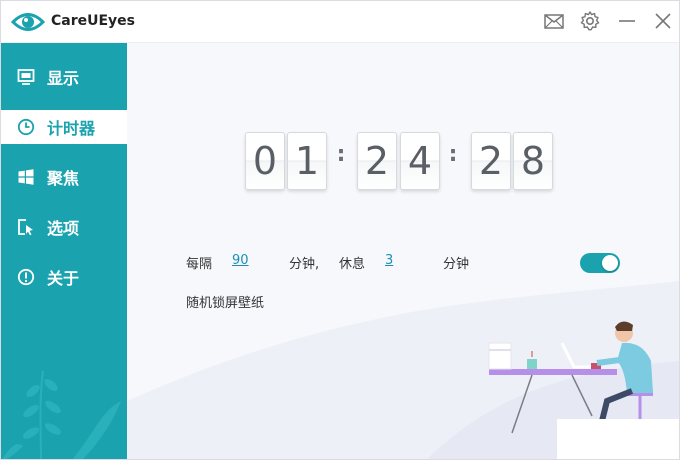 The width and height of the screenshot is (680, 460). I want to click on clock-icon, so click(26, 127).